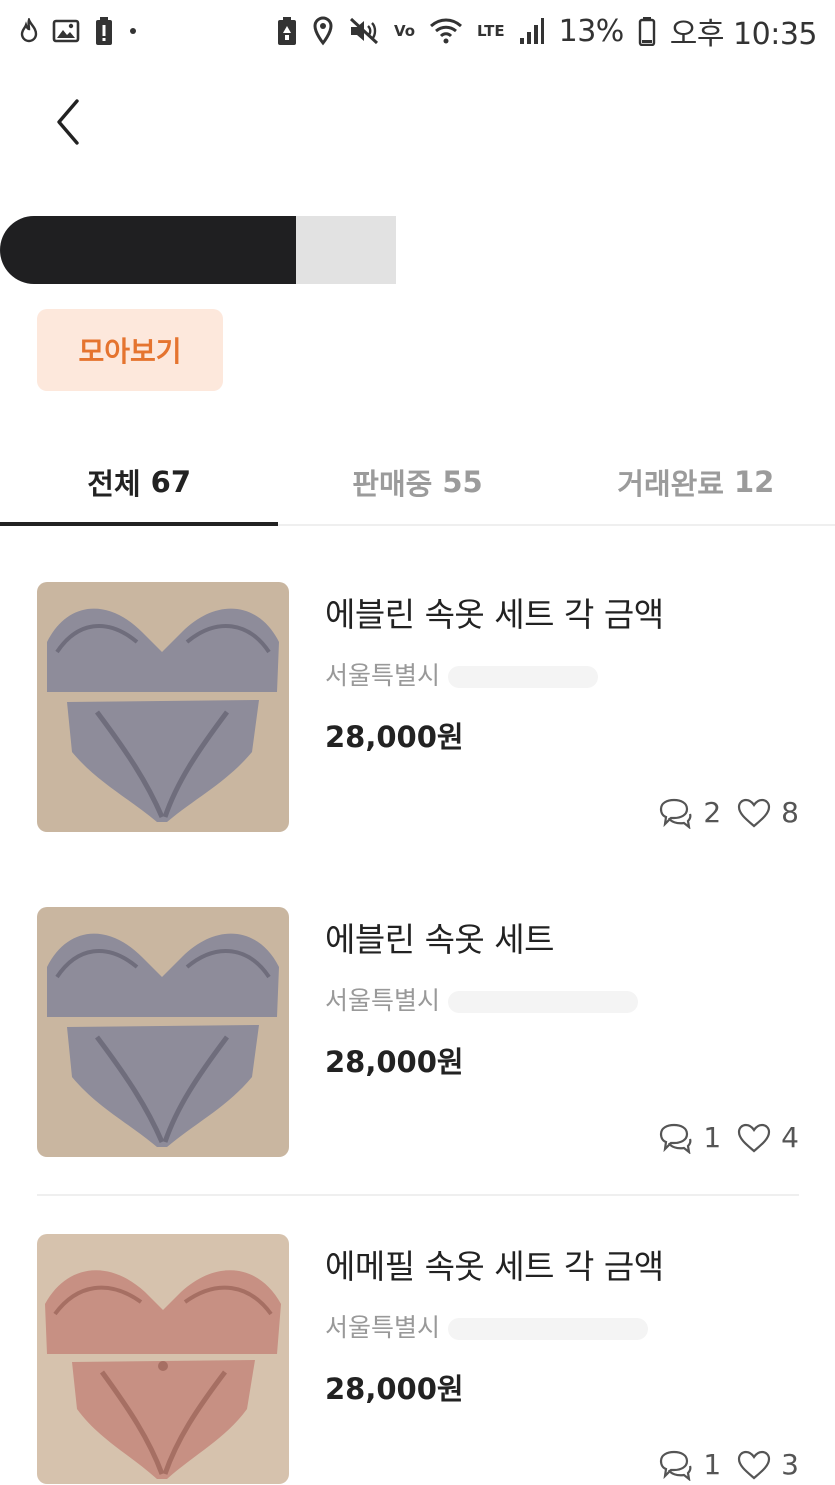  Describe the element at coordinates (494, 1266) in the screenshot. I see `item-title: 에메필 속옷 세트 각 금액` at that location.